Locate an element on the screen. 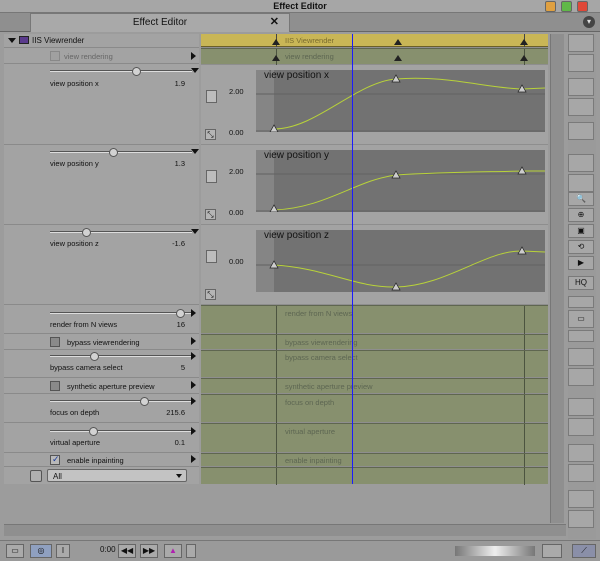 Image resolution: width=600 pixels, height=561 pixels. enable-inpainting-checkbox: ✓ is located at coordinates (55, 459).